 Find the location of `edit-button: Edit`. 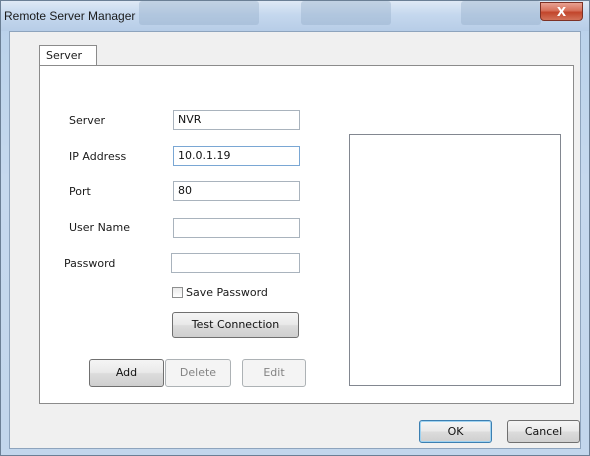

edit-button: Edit is located at coordinates (274, 373).